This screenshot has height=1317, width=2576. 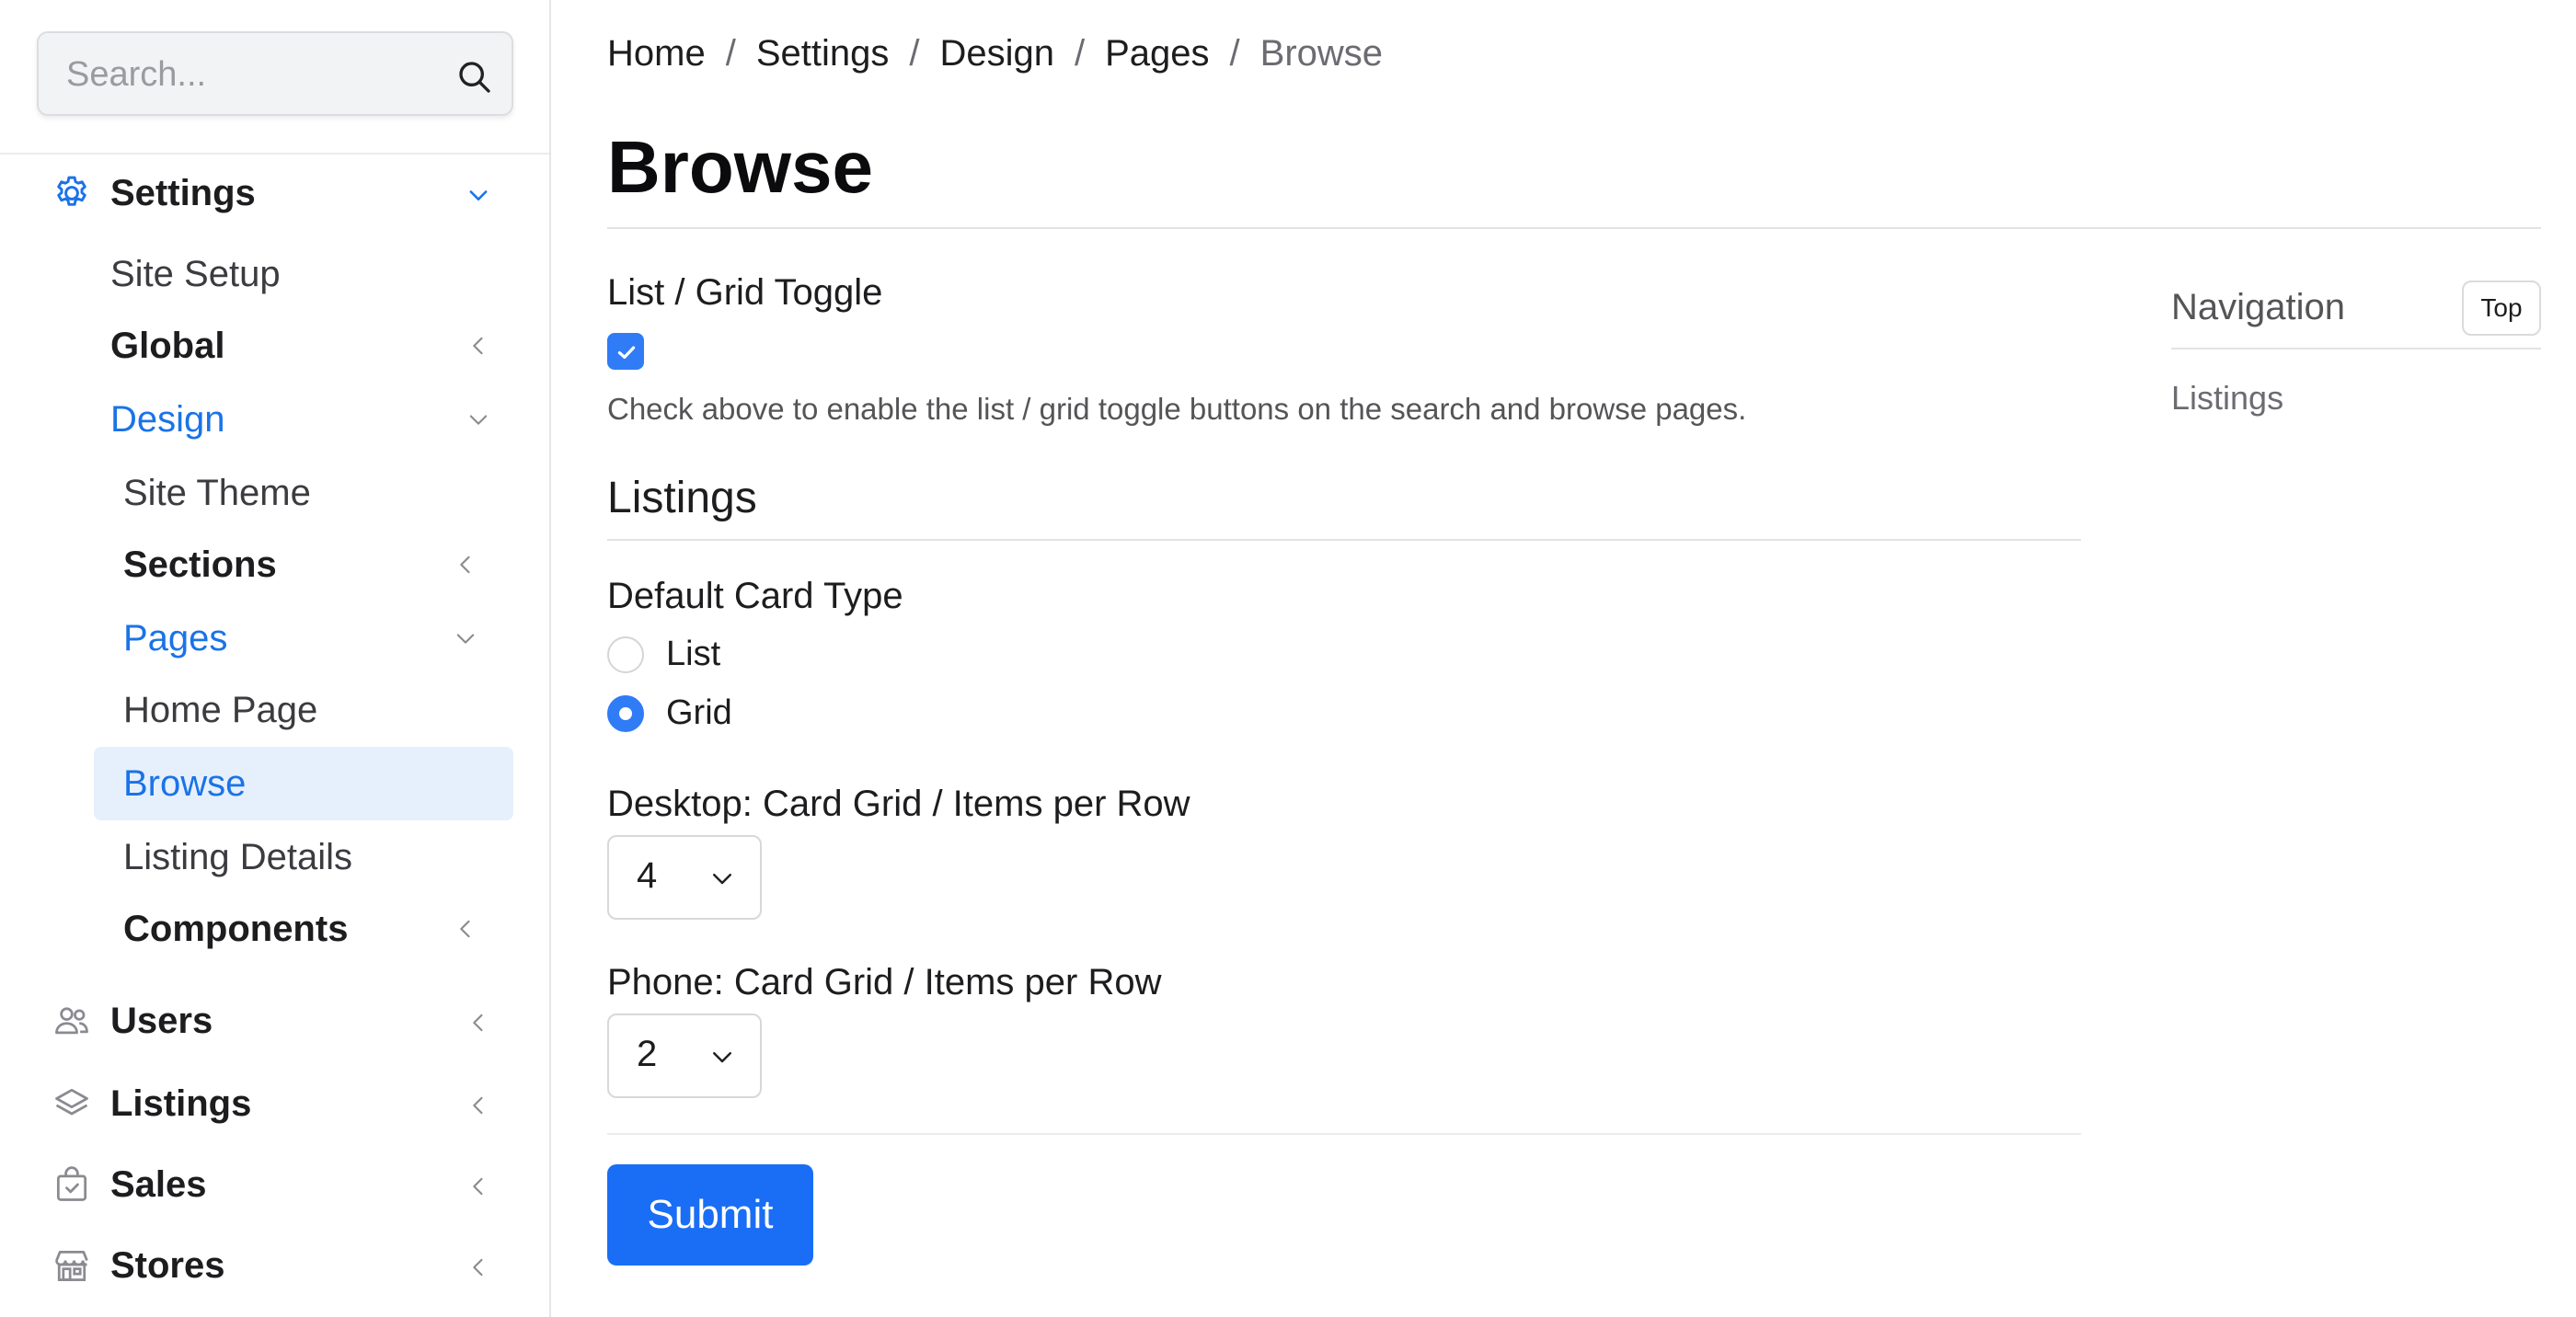 I want to click on breadcrumb-design: Design, so click(x=997, y=53).